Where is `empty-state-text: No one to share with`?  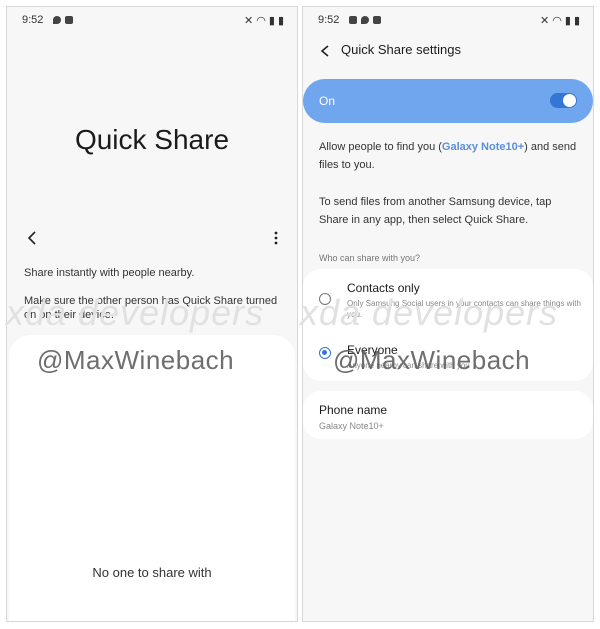 empty-state-text: No one to share with is located at coordinates (152, 572).